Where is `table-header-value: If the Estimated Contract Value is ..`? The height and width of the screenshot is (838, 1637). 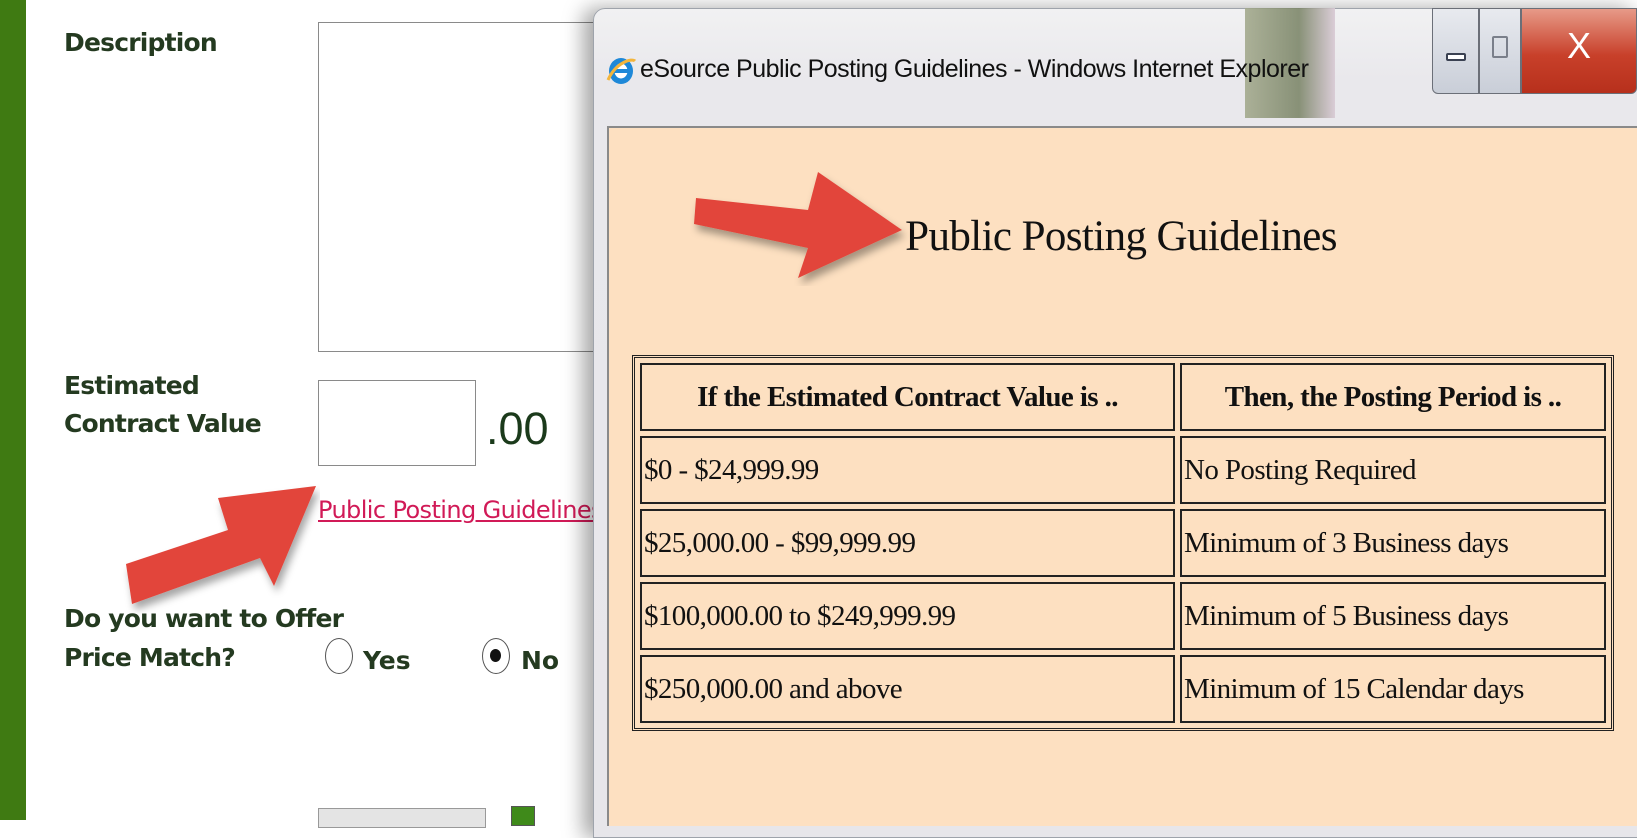 table-header-value: If the Estimated Contract Value is .. is located at coordinates (907, 397).